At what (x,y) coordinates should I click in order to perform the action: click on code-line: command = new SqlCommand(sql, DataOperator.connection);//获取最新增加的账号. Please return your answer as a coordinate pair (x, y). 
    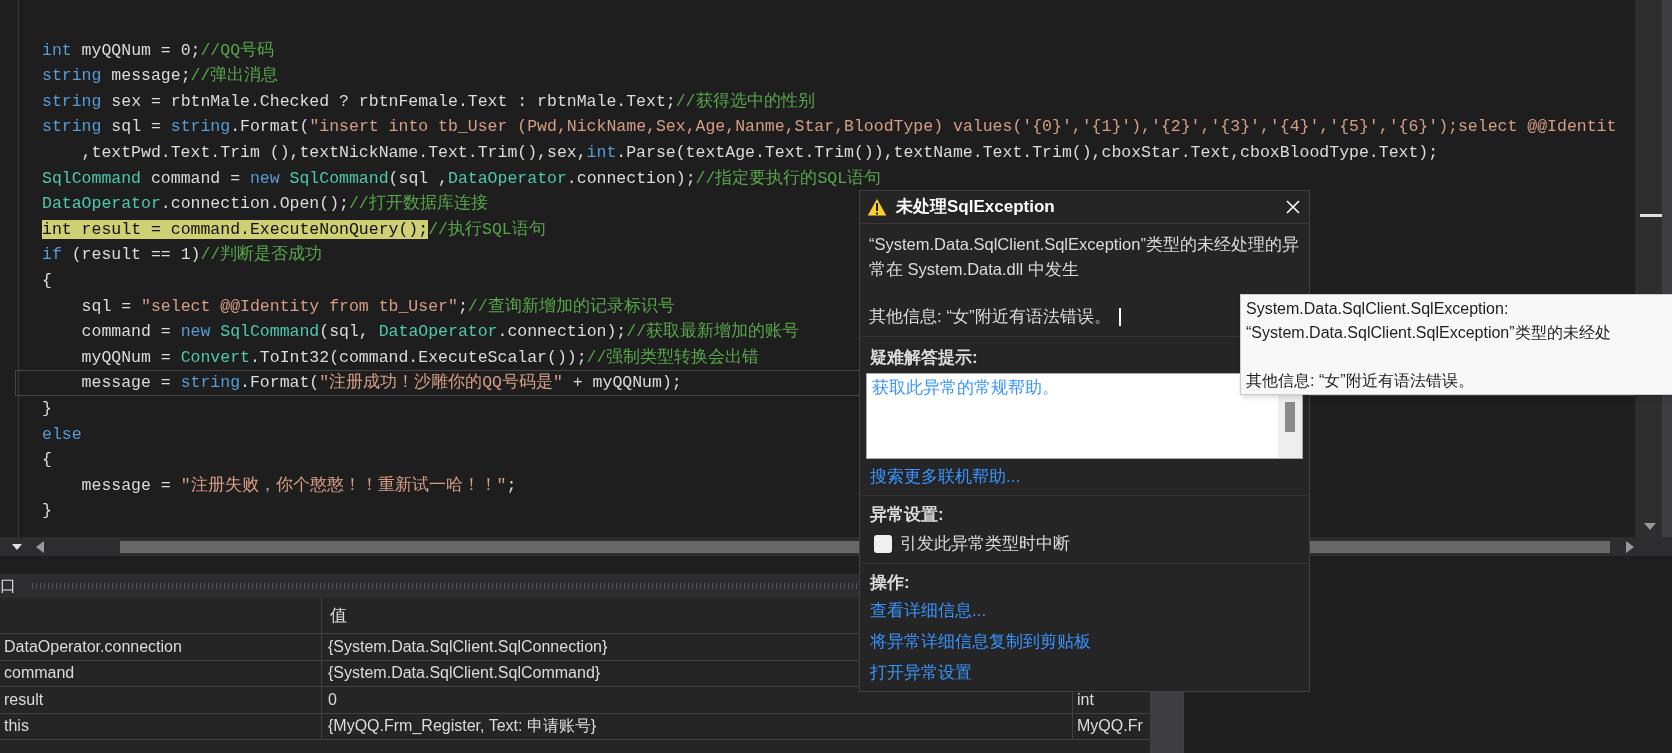
    Looking at the image, I should click on (440, 332).